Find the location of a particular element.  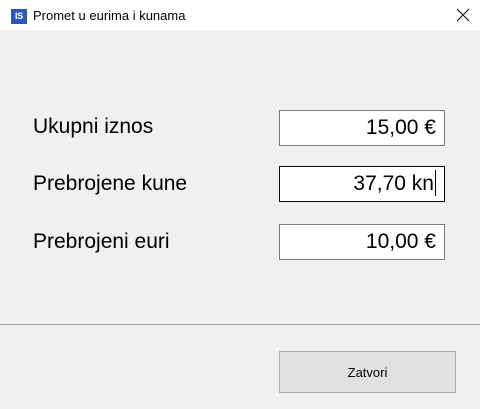

footer-divider is located at coordinates (240, 324).